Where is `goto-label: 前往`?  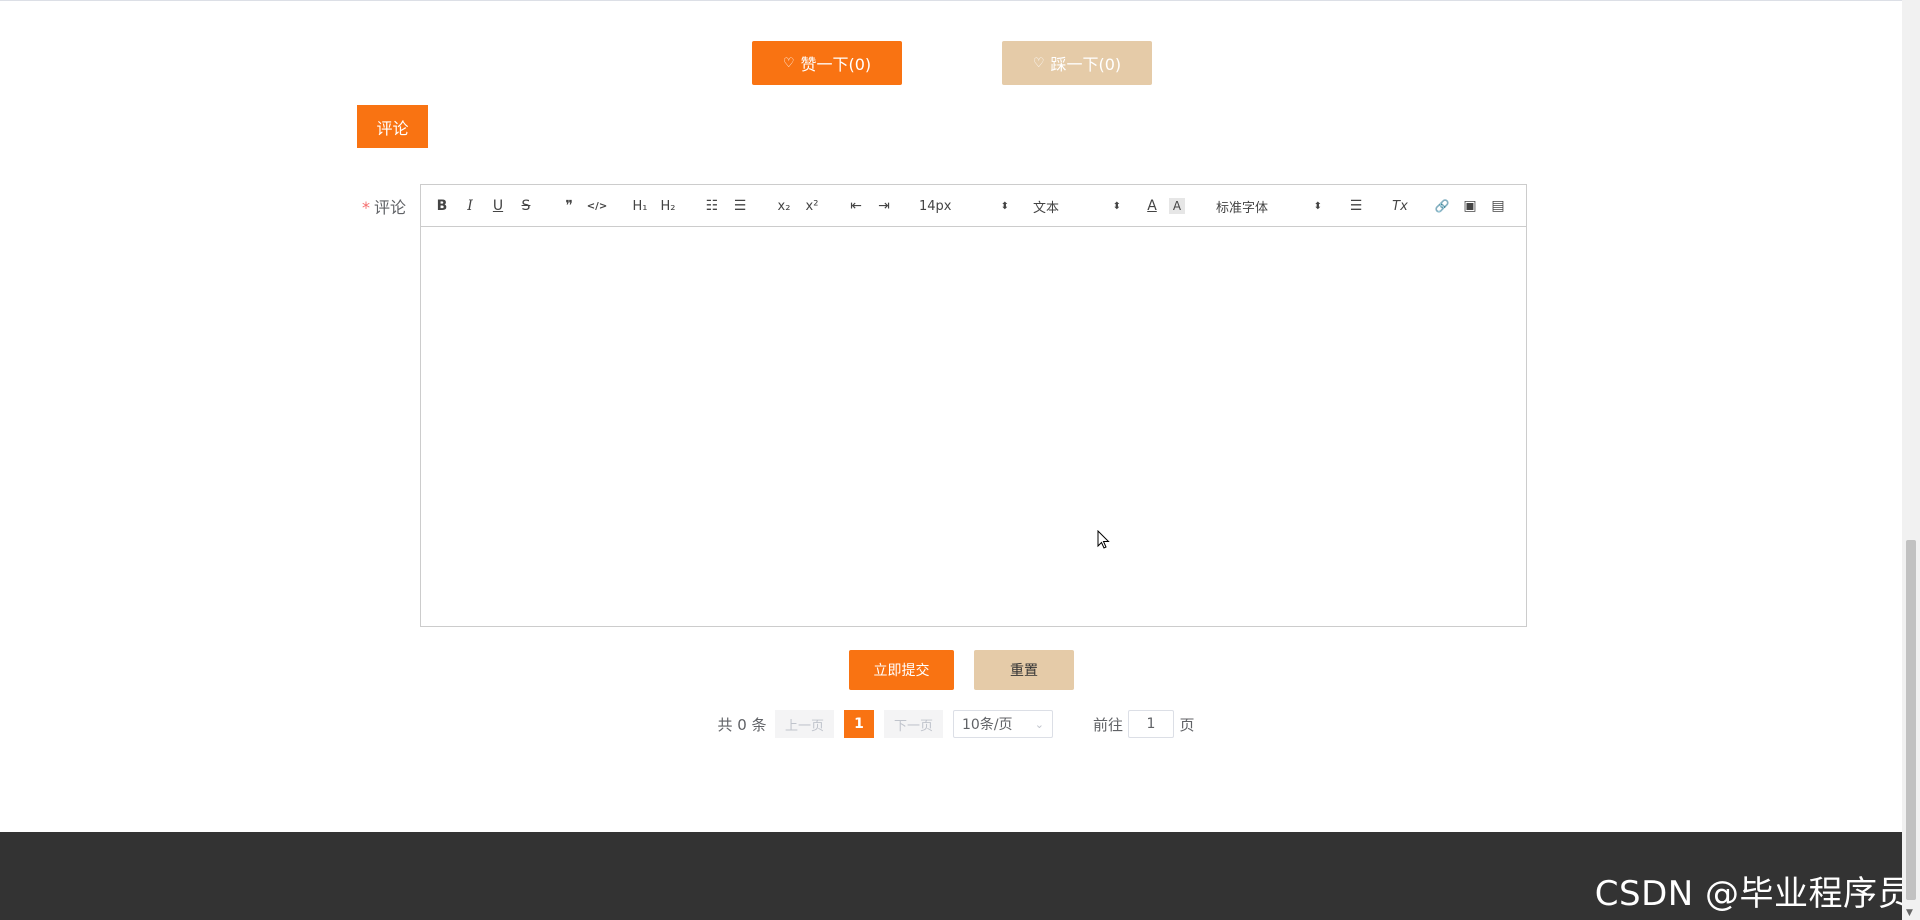 goto-label: 前往 is located at coordinates (1107, 724).